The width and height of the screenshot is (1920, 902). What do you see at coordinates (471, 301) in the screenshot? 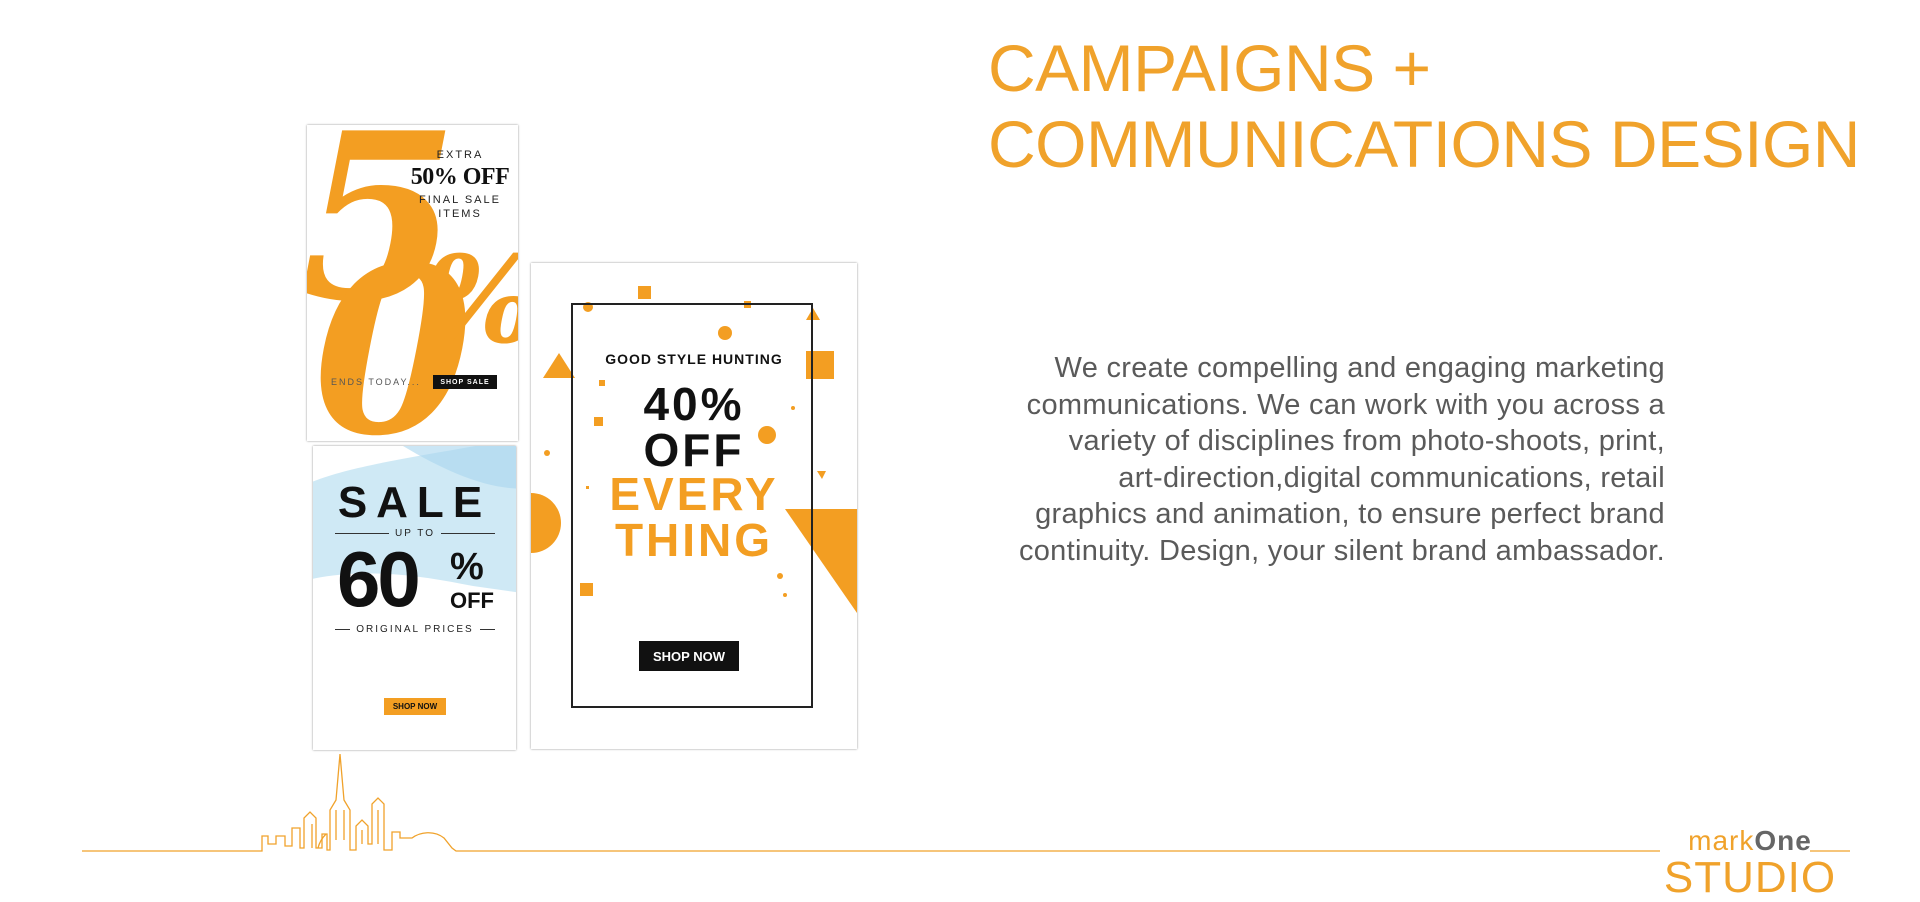
I see `big-percent-glyph: %` at bounding box center [471, 301].